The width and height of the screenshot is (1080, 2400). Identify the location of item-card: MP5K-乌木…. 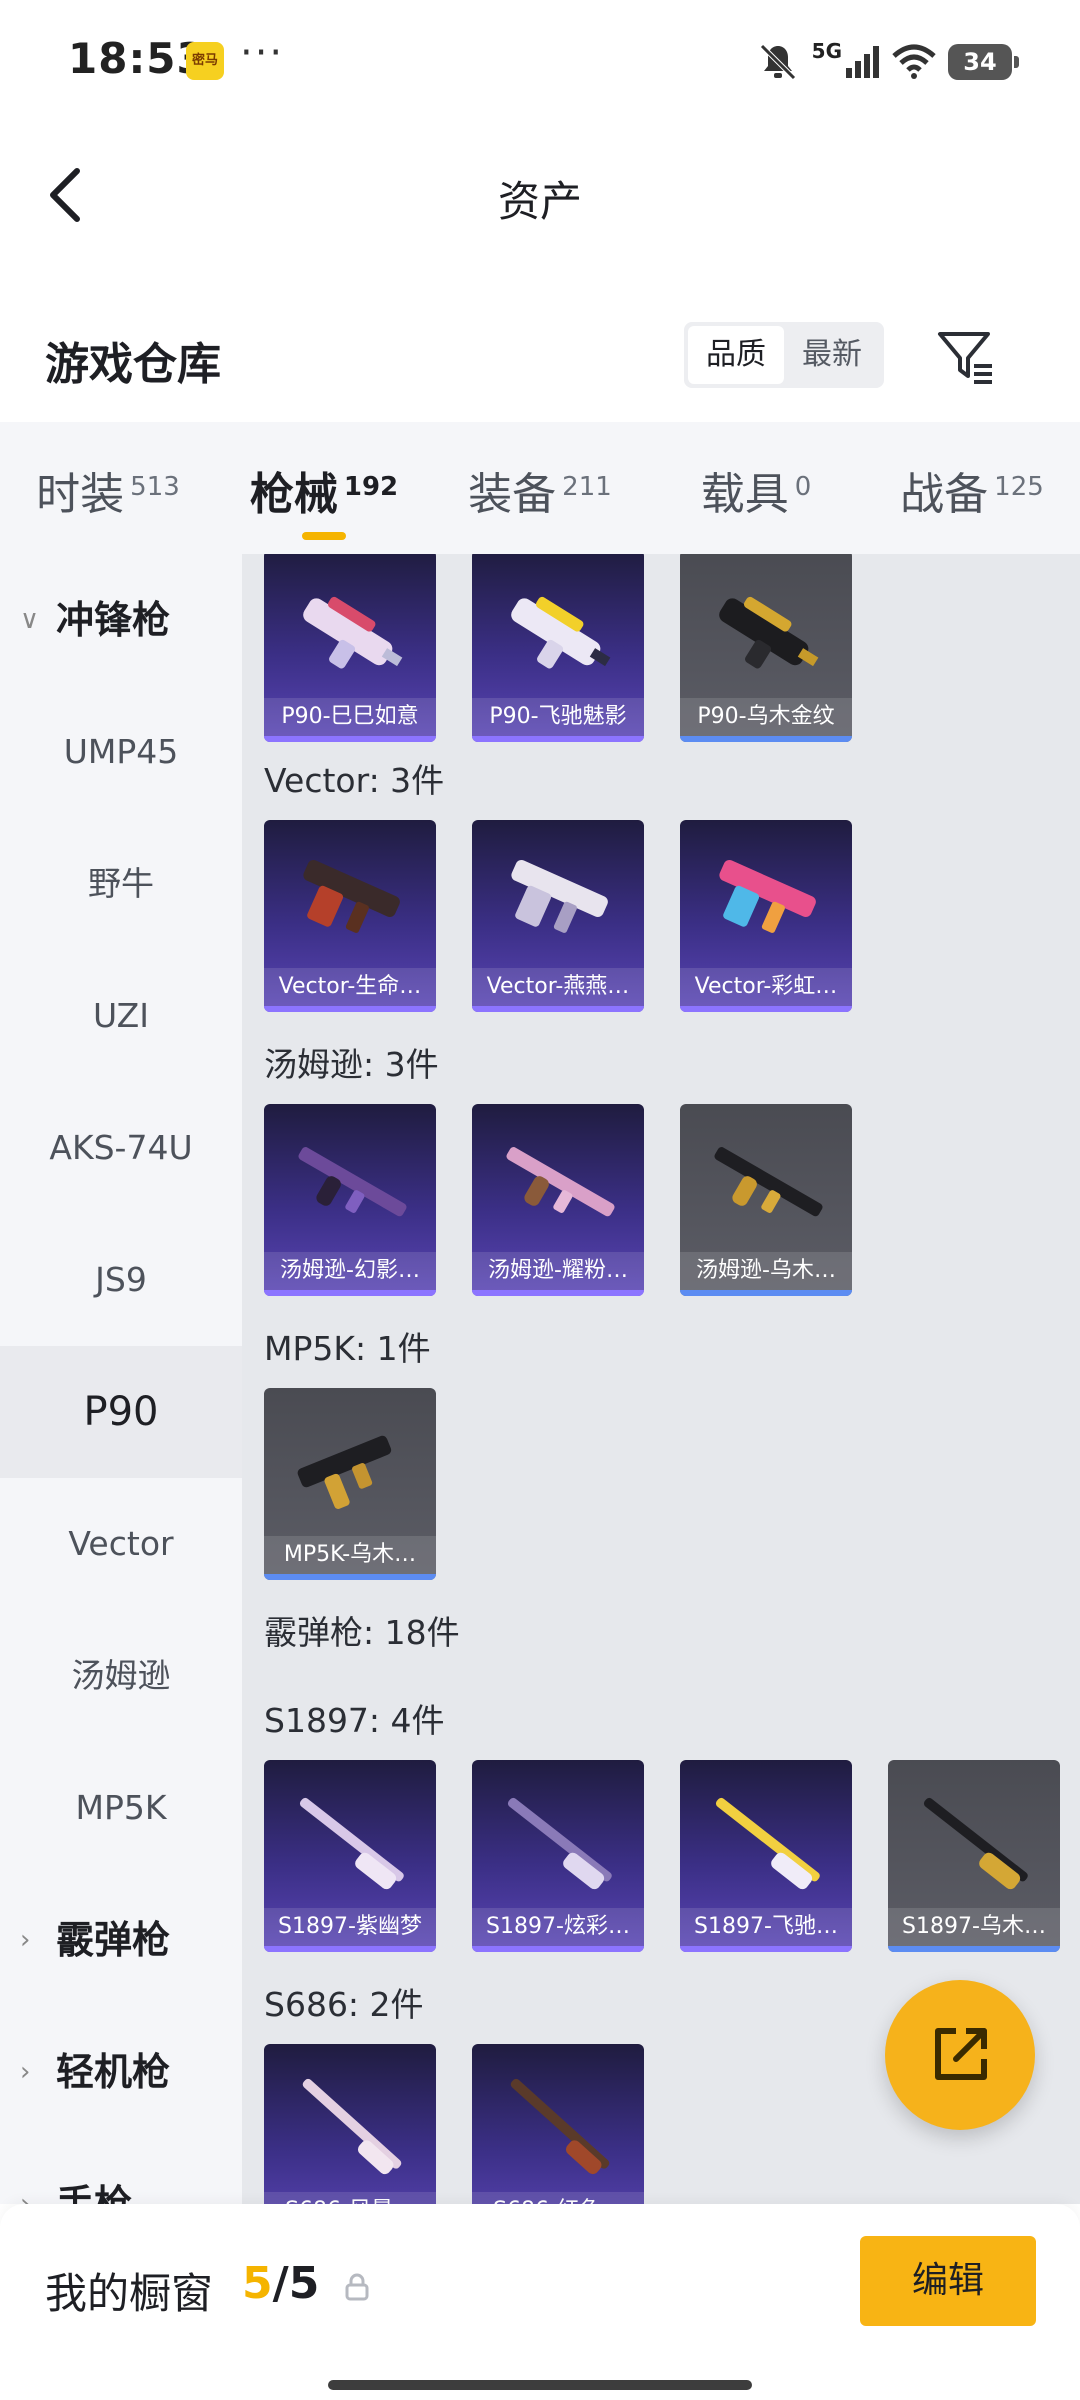
(350, 1484).